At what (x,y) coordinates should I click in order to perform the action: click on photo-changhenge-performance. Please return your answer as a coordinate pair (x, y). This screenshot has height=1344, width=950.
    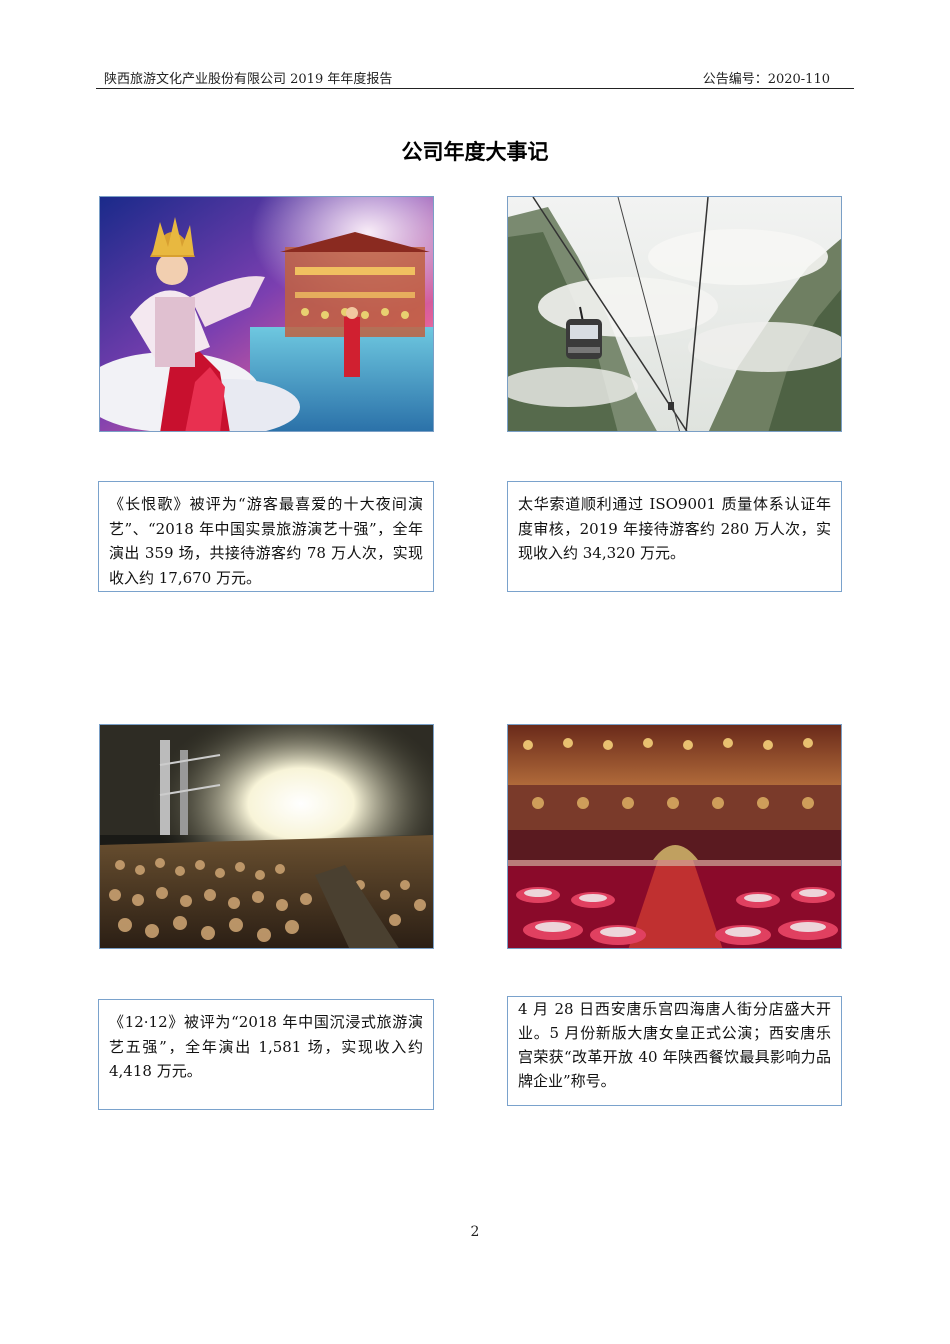
    Looking at the image, I should click on (266, 314).